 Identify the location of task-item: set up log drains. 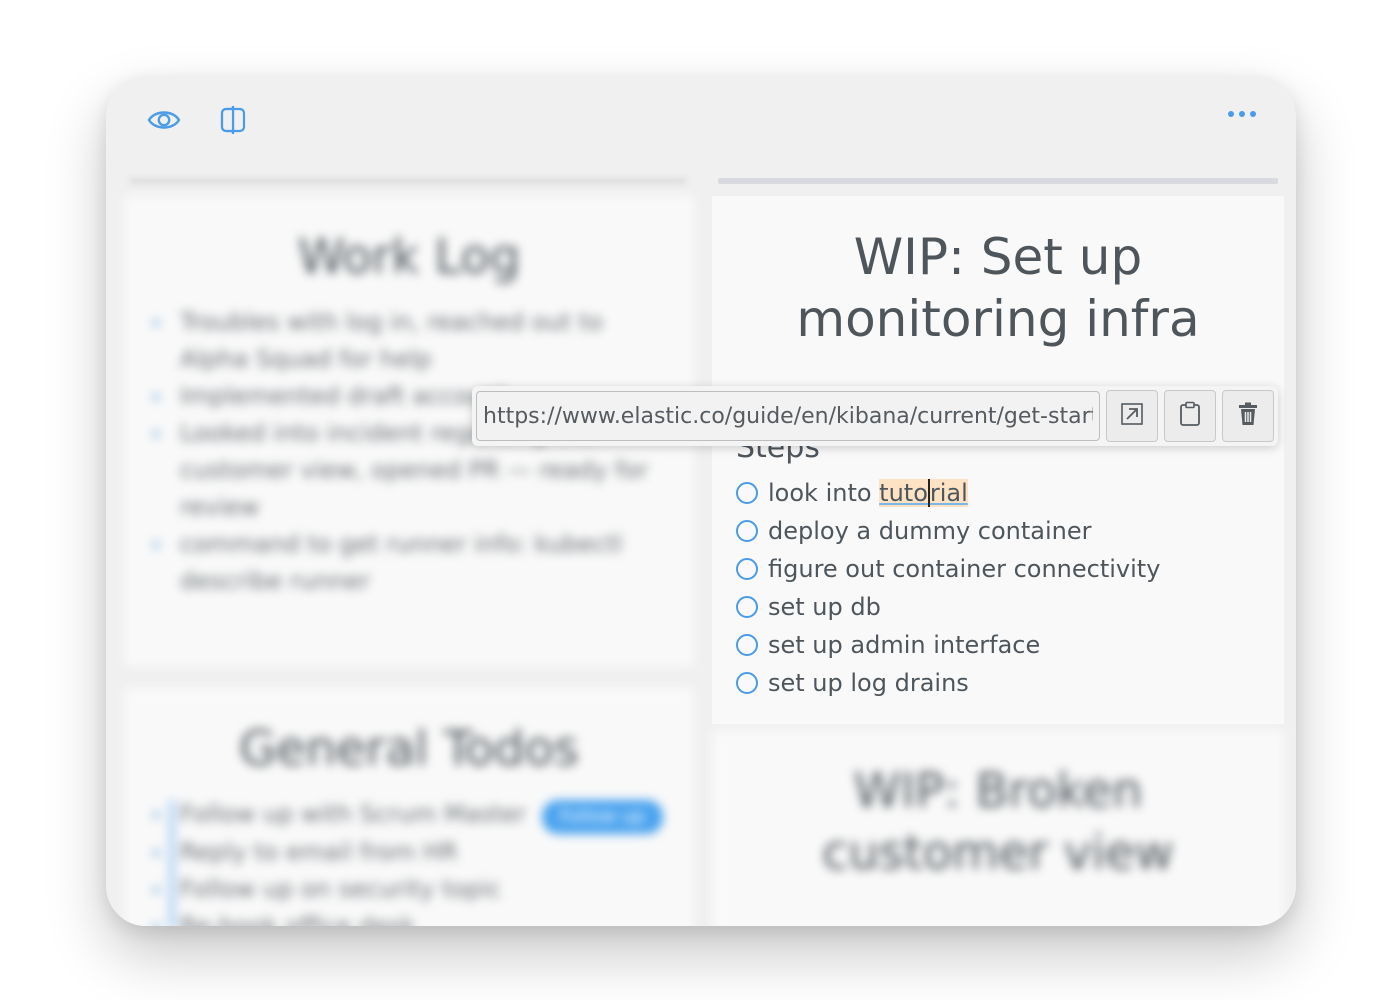
(948, 683).